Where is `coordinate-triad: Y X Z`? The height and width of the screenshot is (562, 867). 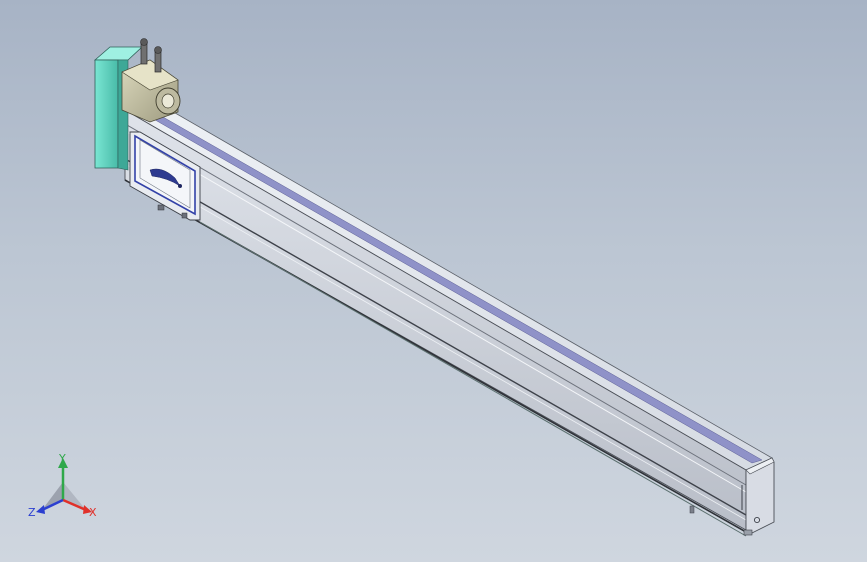 coordinate-triad: Y X Z is located at coordinates (62, 485).